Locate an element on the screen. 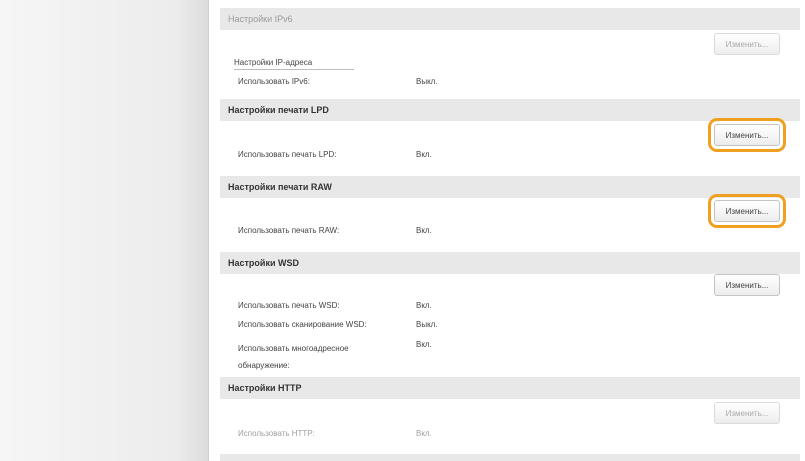 This screenshot has height=461, width=805. use-ipv6-value: Выкл. is located at coordinates (427, 81).